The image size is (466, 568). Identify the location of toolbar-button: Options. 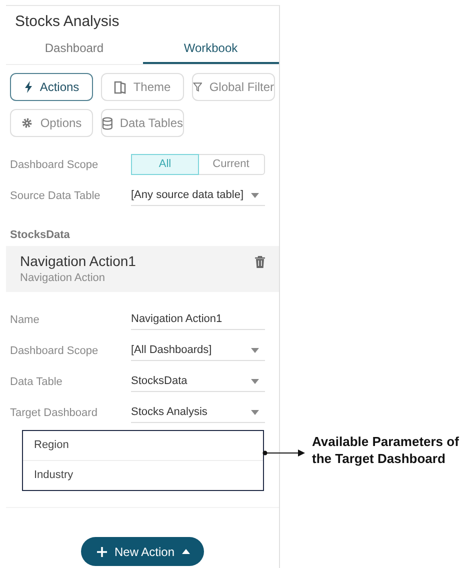
(51, 123).